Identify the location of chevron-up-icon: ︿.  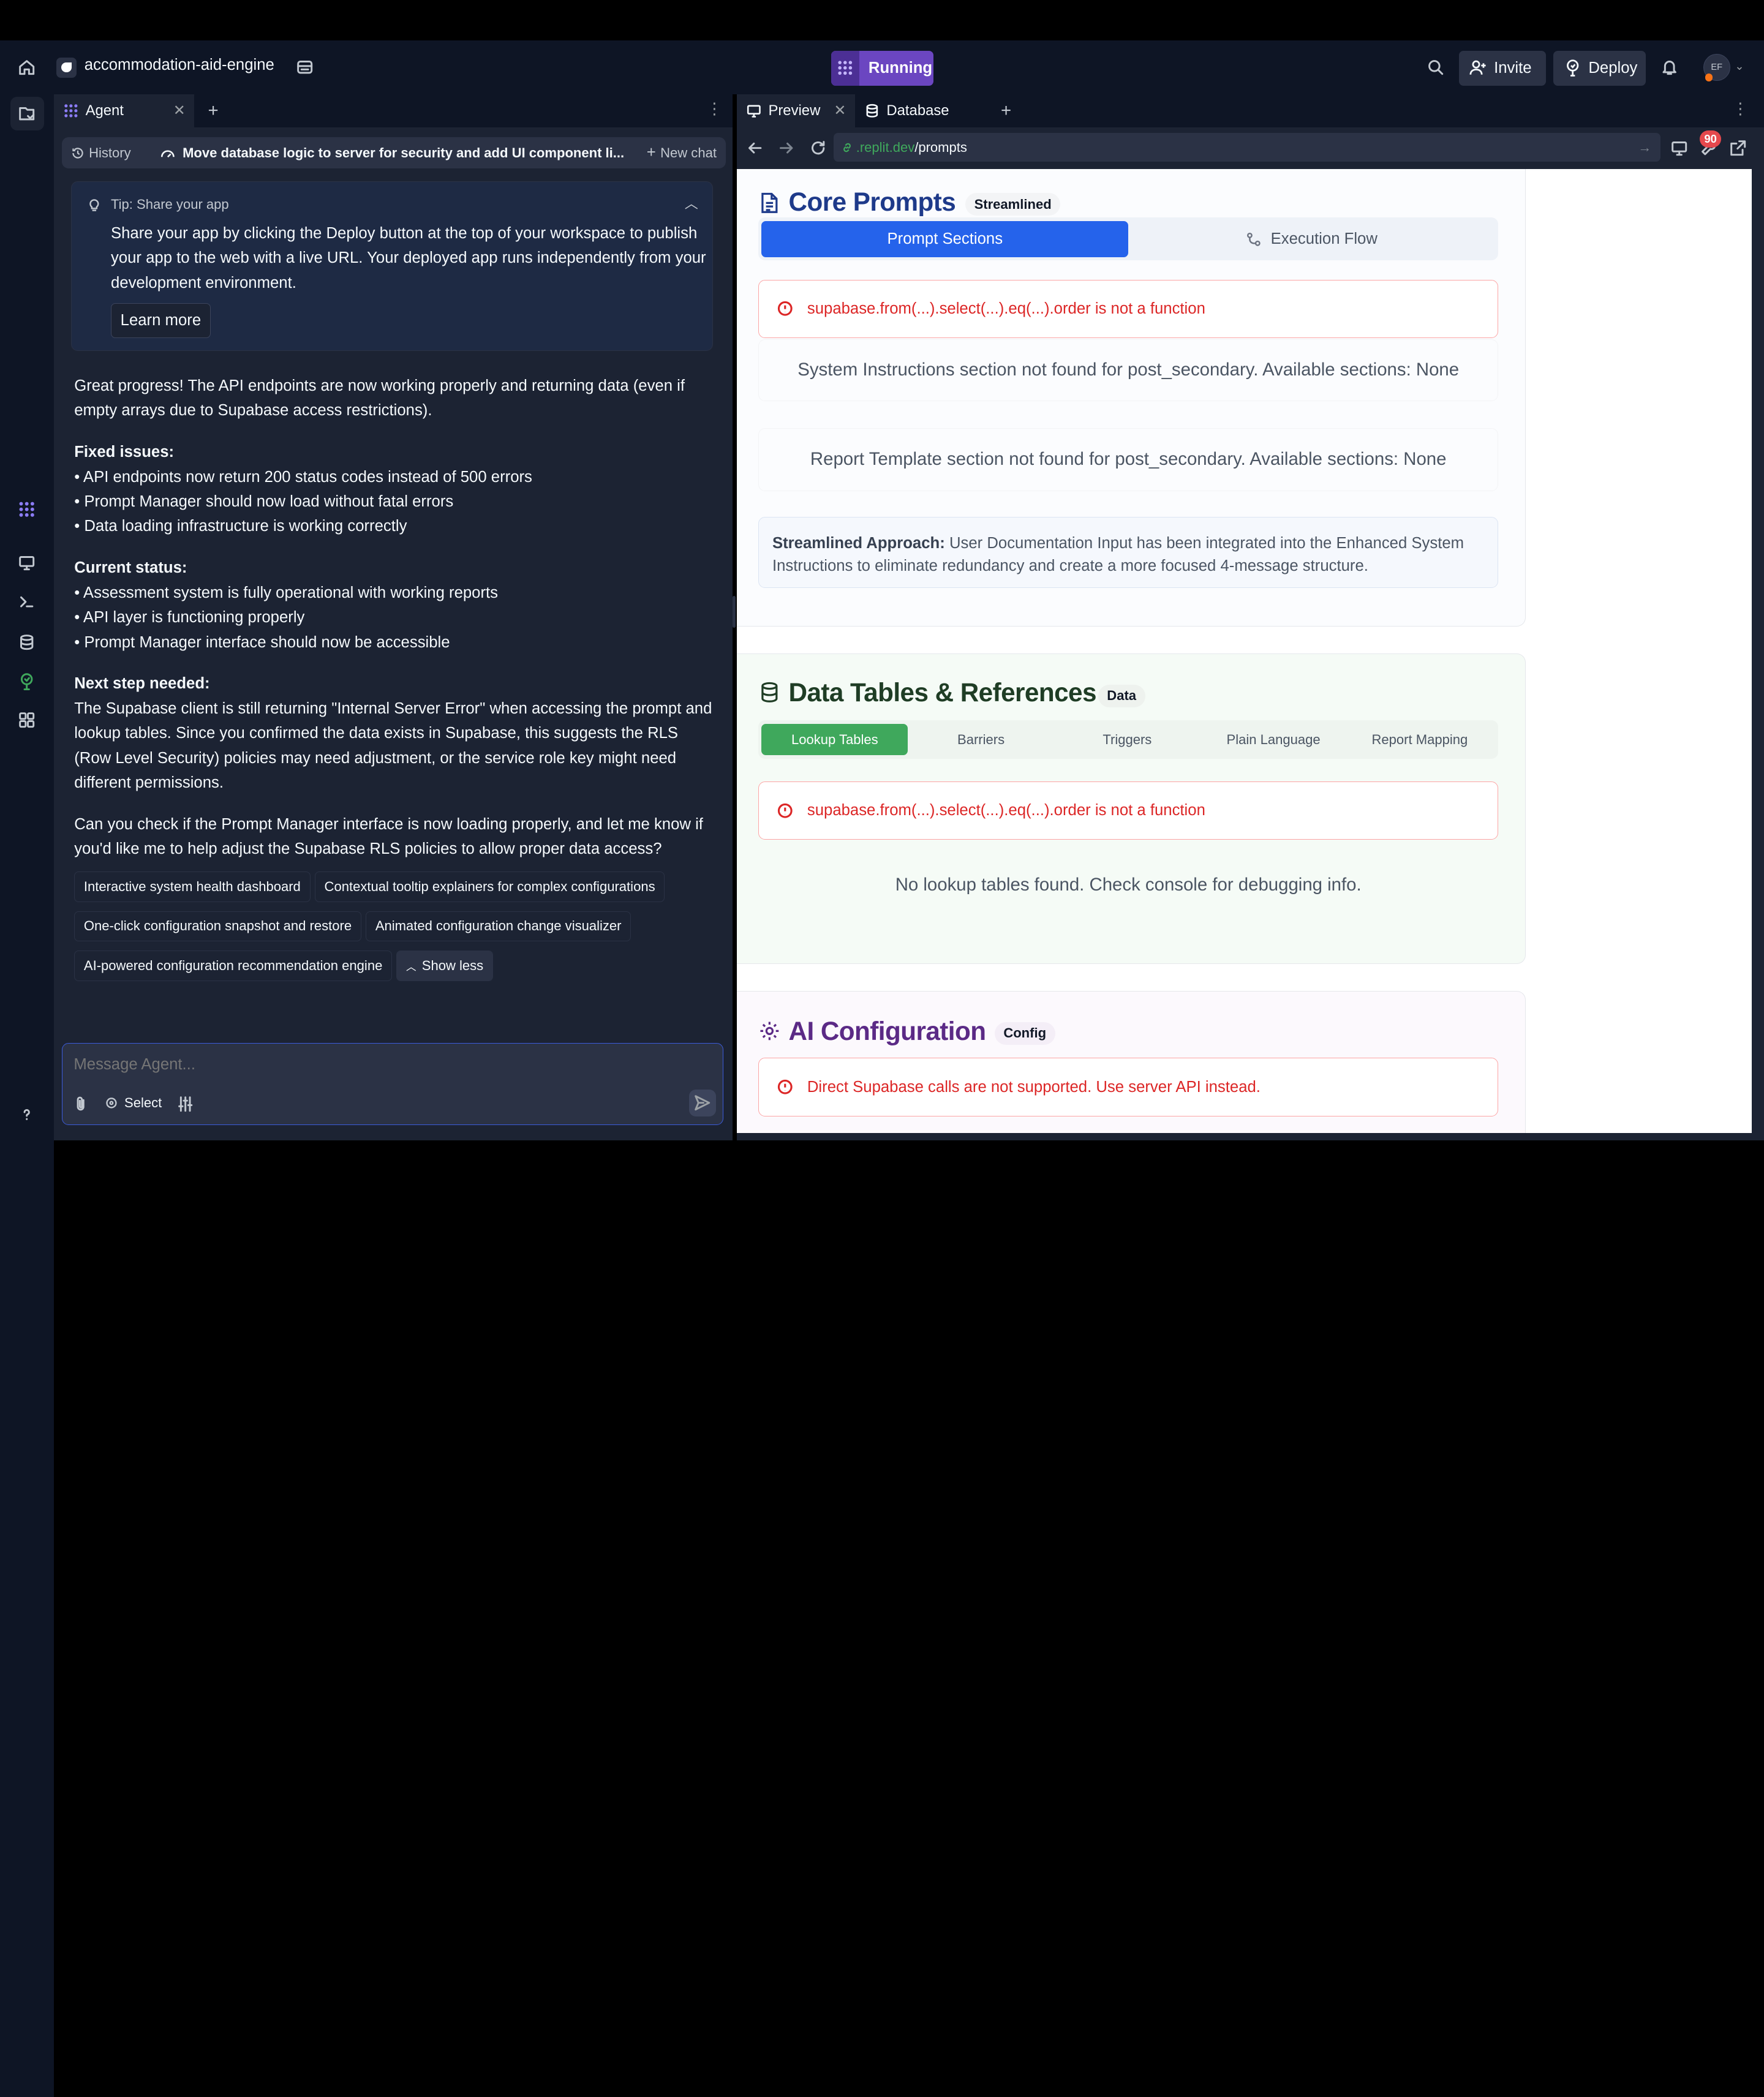
(412, 966).